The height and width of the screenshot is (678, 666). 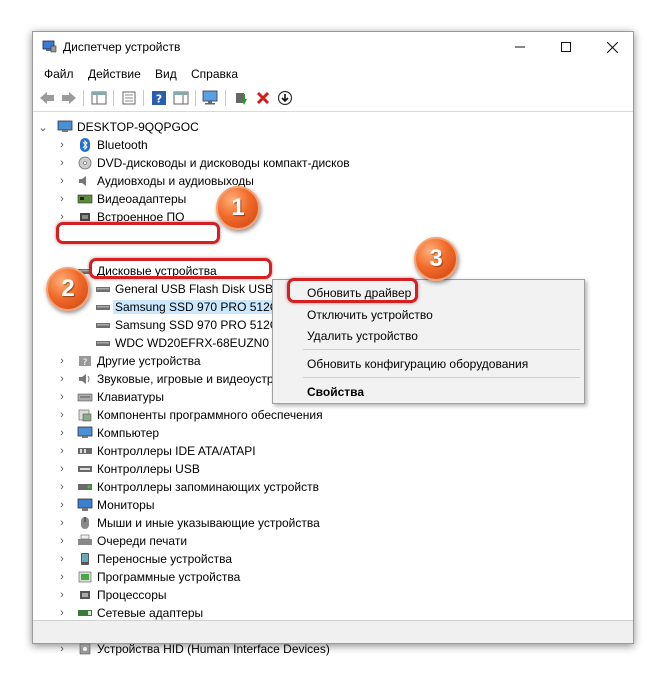 I want to click on maximize-button, so click(x=566, y=47).